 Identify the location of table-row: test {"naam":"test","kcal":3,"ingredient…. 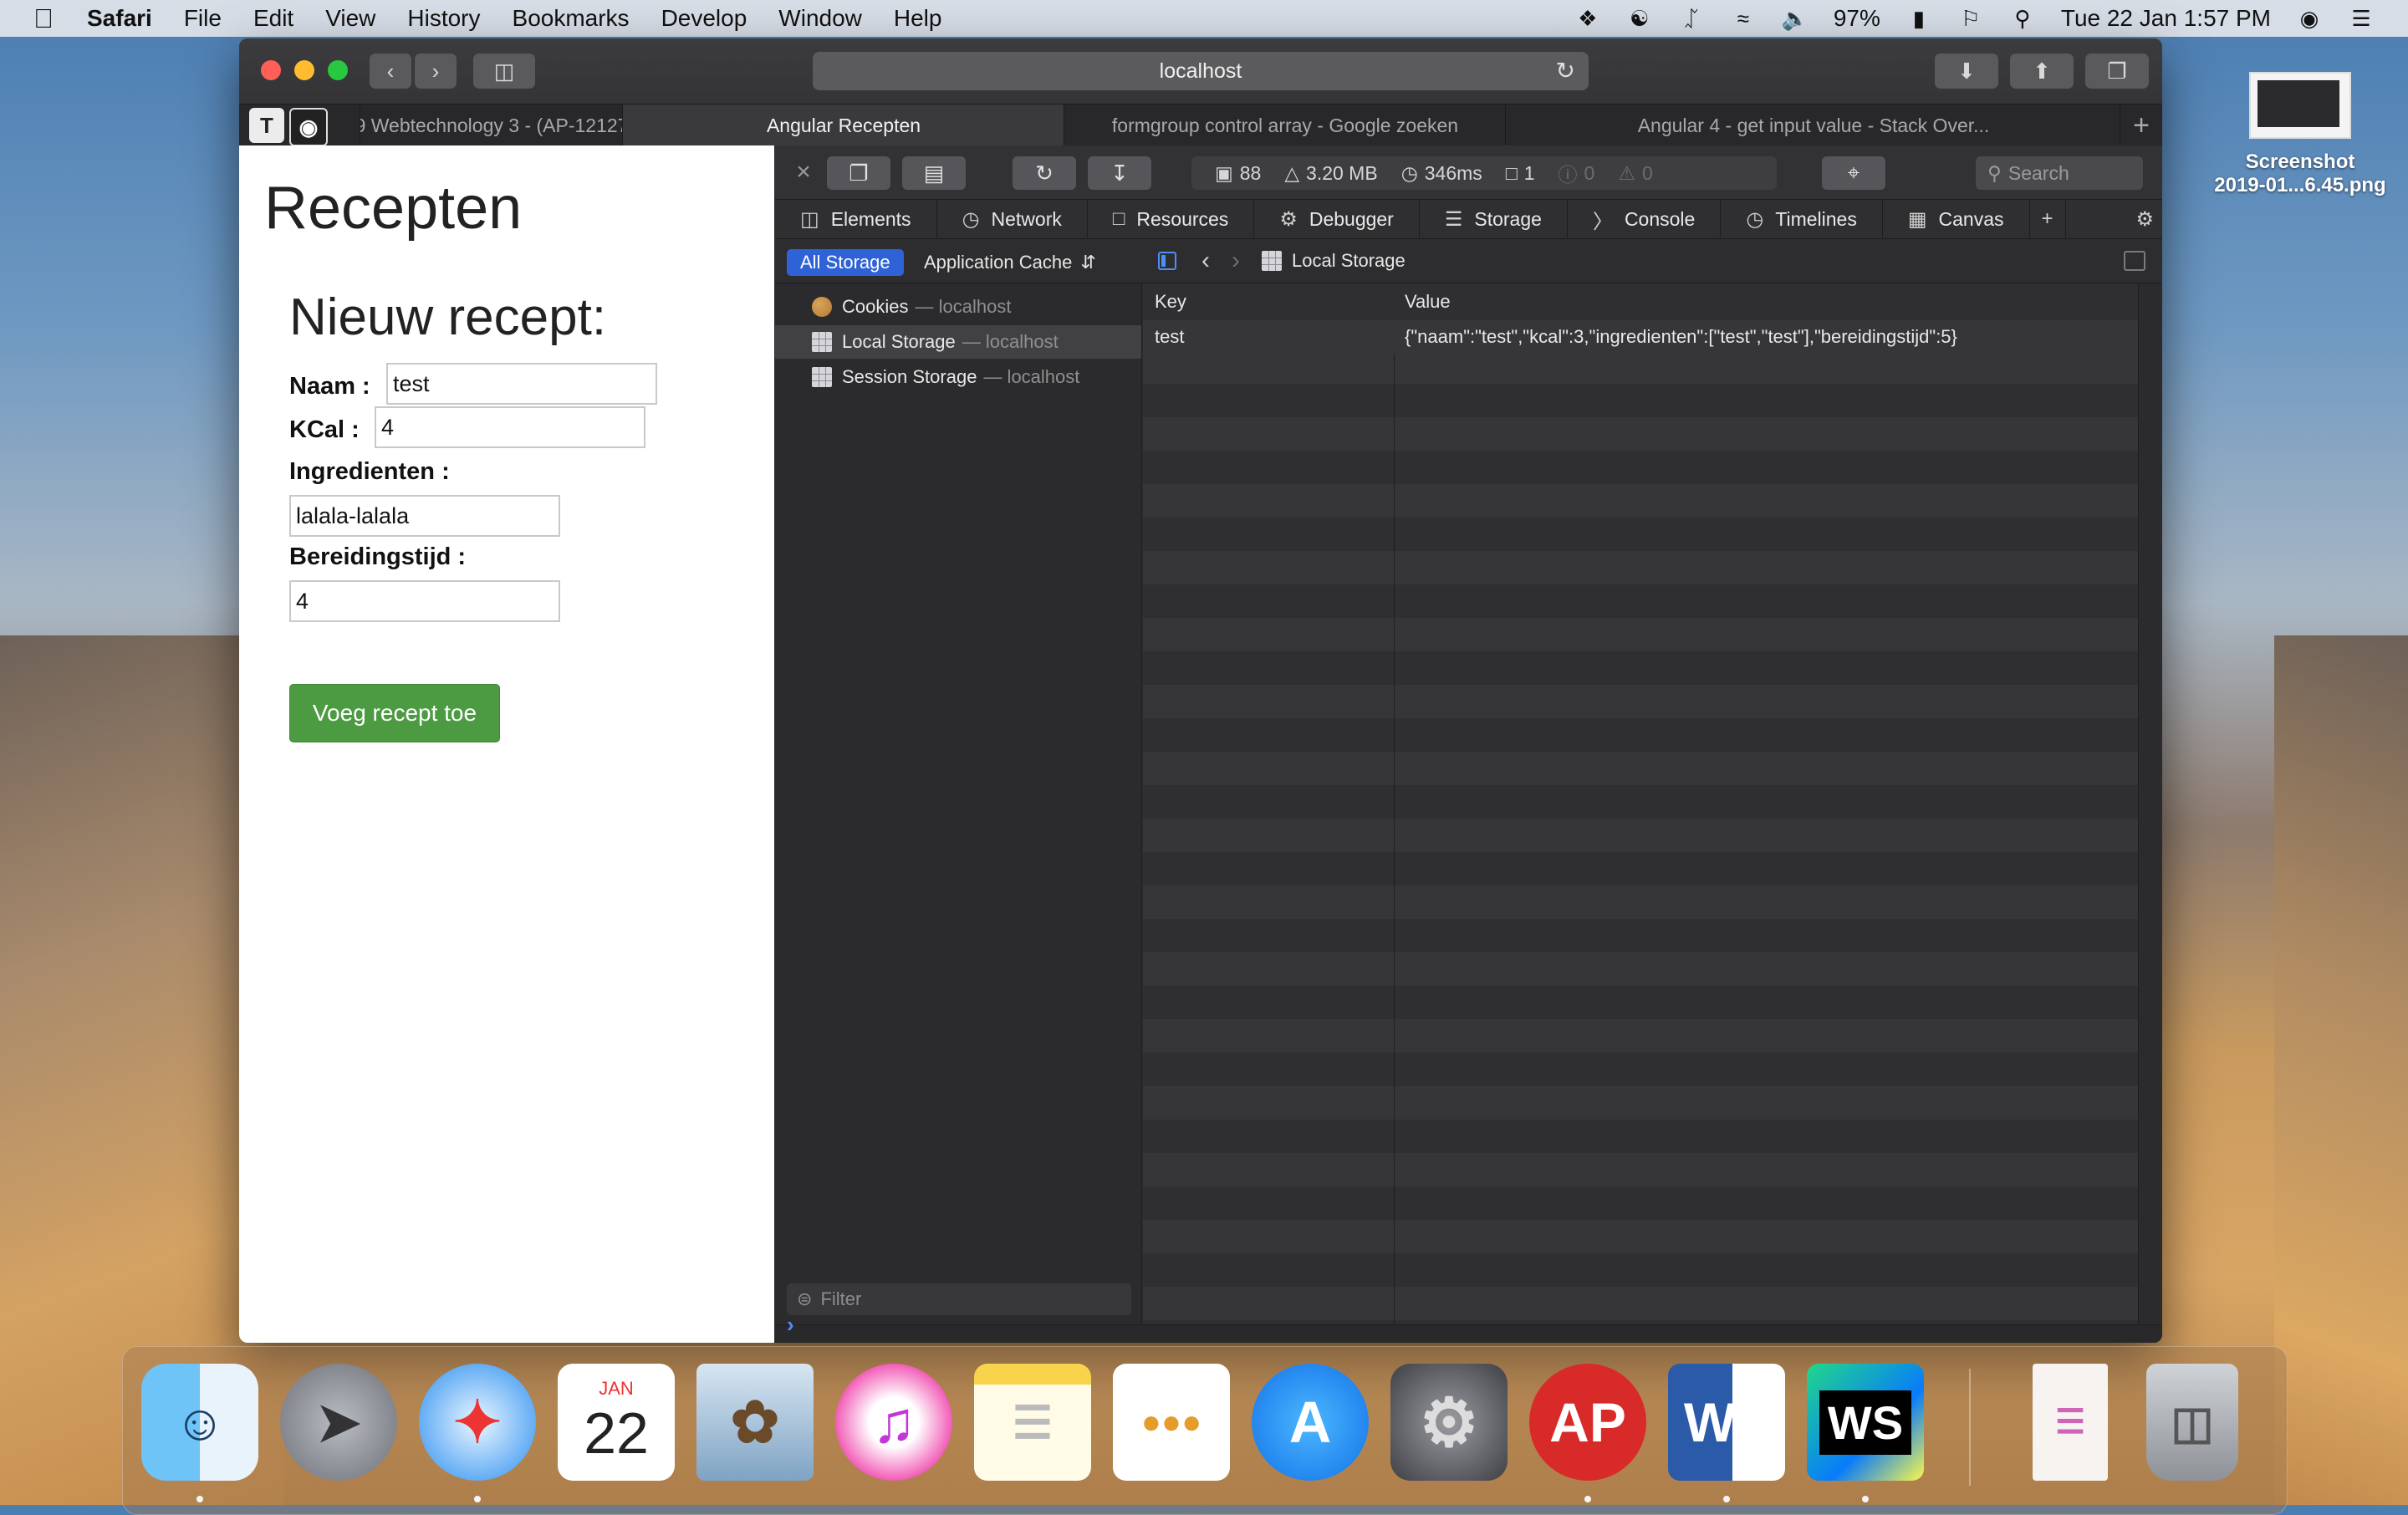
(1641, 337).